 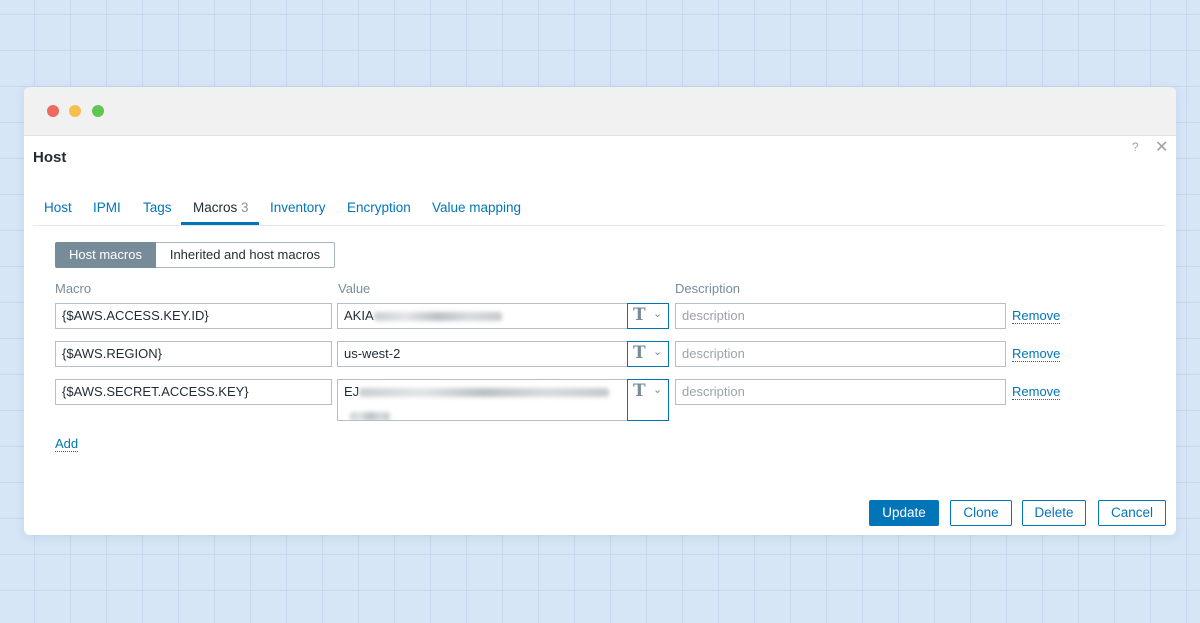 What do you see at coordinates (245, 207) in the screenshot?
I see `tab-macros-count: 3` at bounding box center [245, 207].